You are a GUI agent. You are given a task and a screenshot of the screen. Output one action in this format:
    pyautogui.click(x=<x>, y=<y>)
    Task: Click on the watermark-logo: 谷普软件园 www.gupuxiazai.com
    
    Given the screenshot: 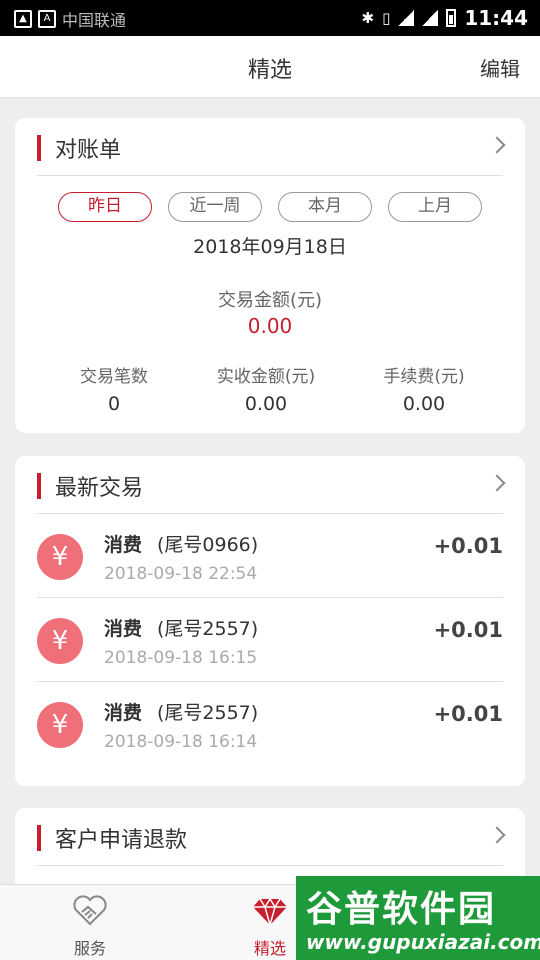 What is the action you would take?
    pyautogui.click(x=418, y=918)
    